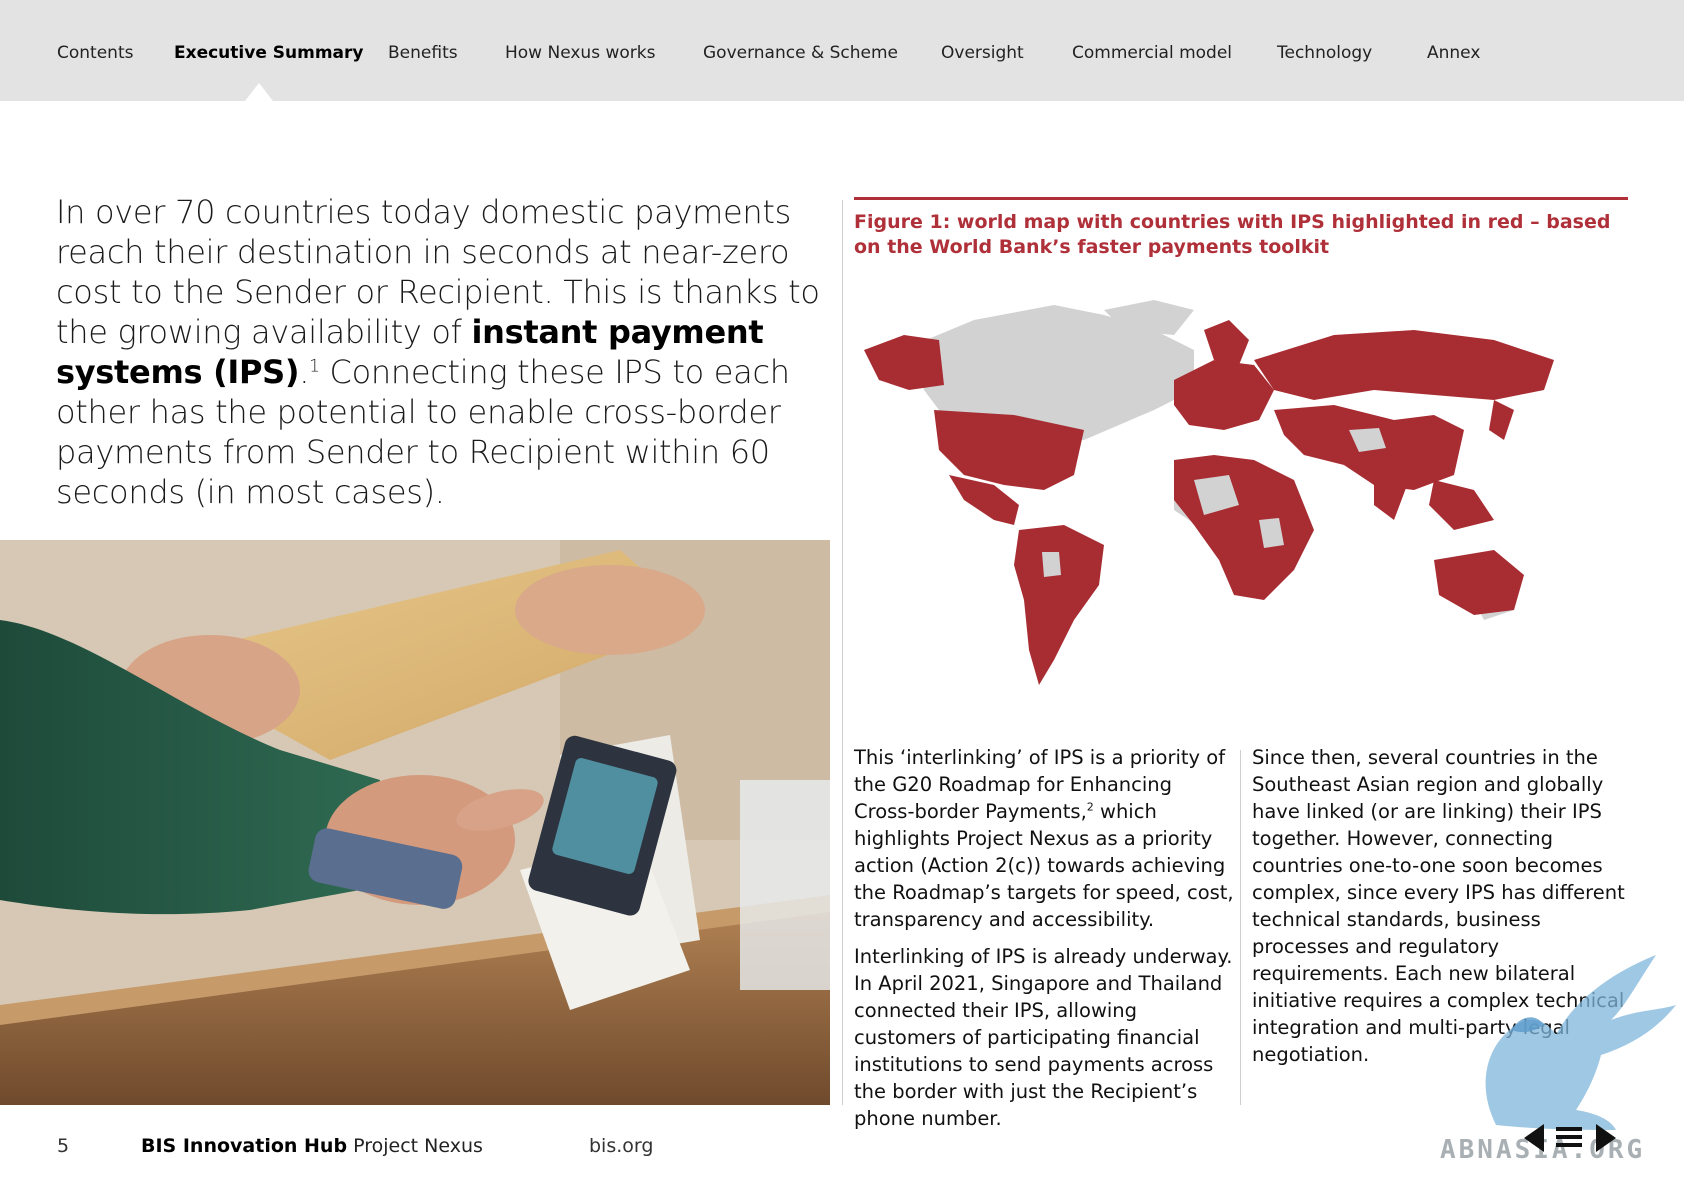 The width and height of the screenshot is (1684, 1191). Describe the element at coordinates (1244, 527) in the screenshot. I see `africa` at that location.